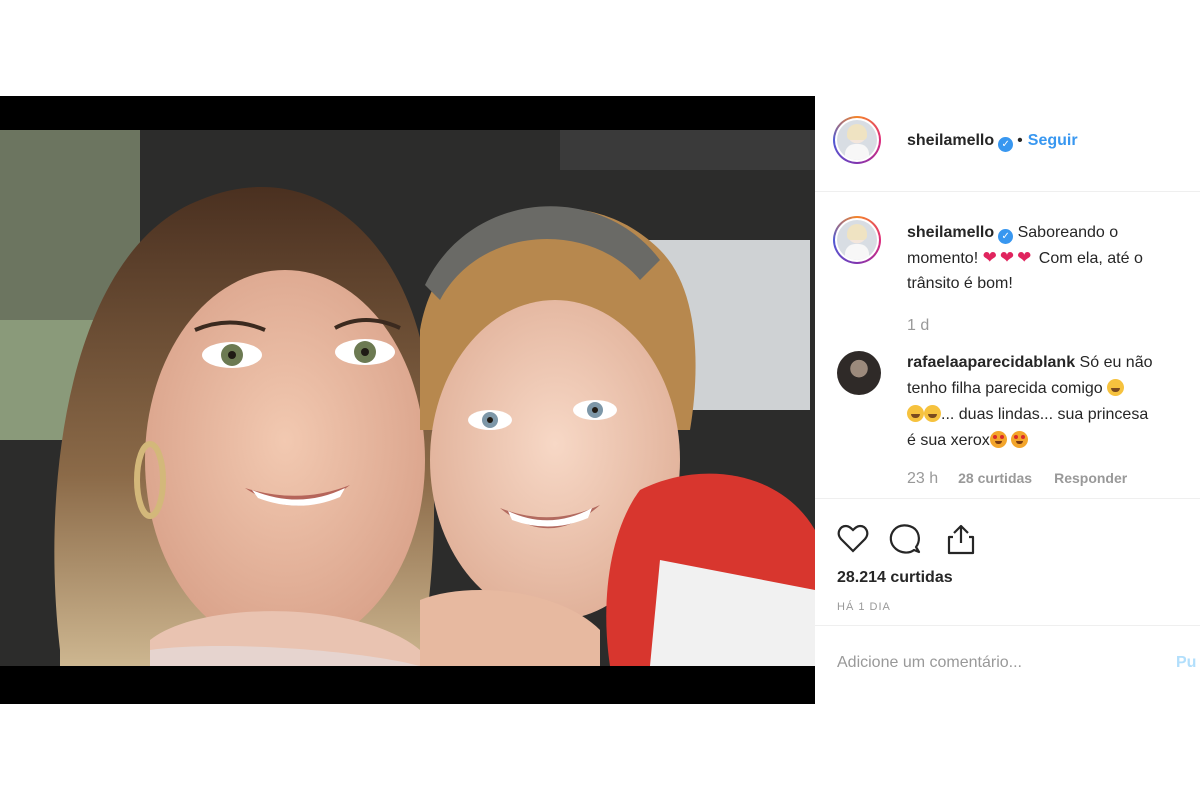 Image resolution: width=1200 pixels, height=800 pixels. What do you see at coordinates (950, 140) in the screenshot?
I see `author-username-link: sheilamello` at bounding box center [950, 140].